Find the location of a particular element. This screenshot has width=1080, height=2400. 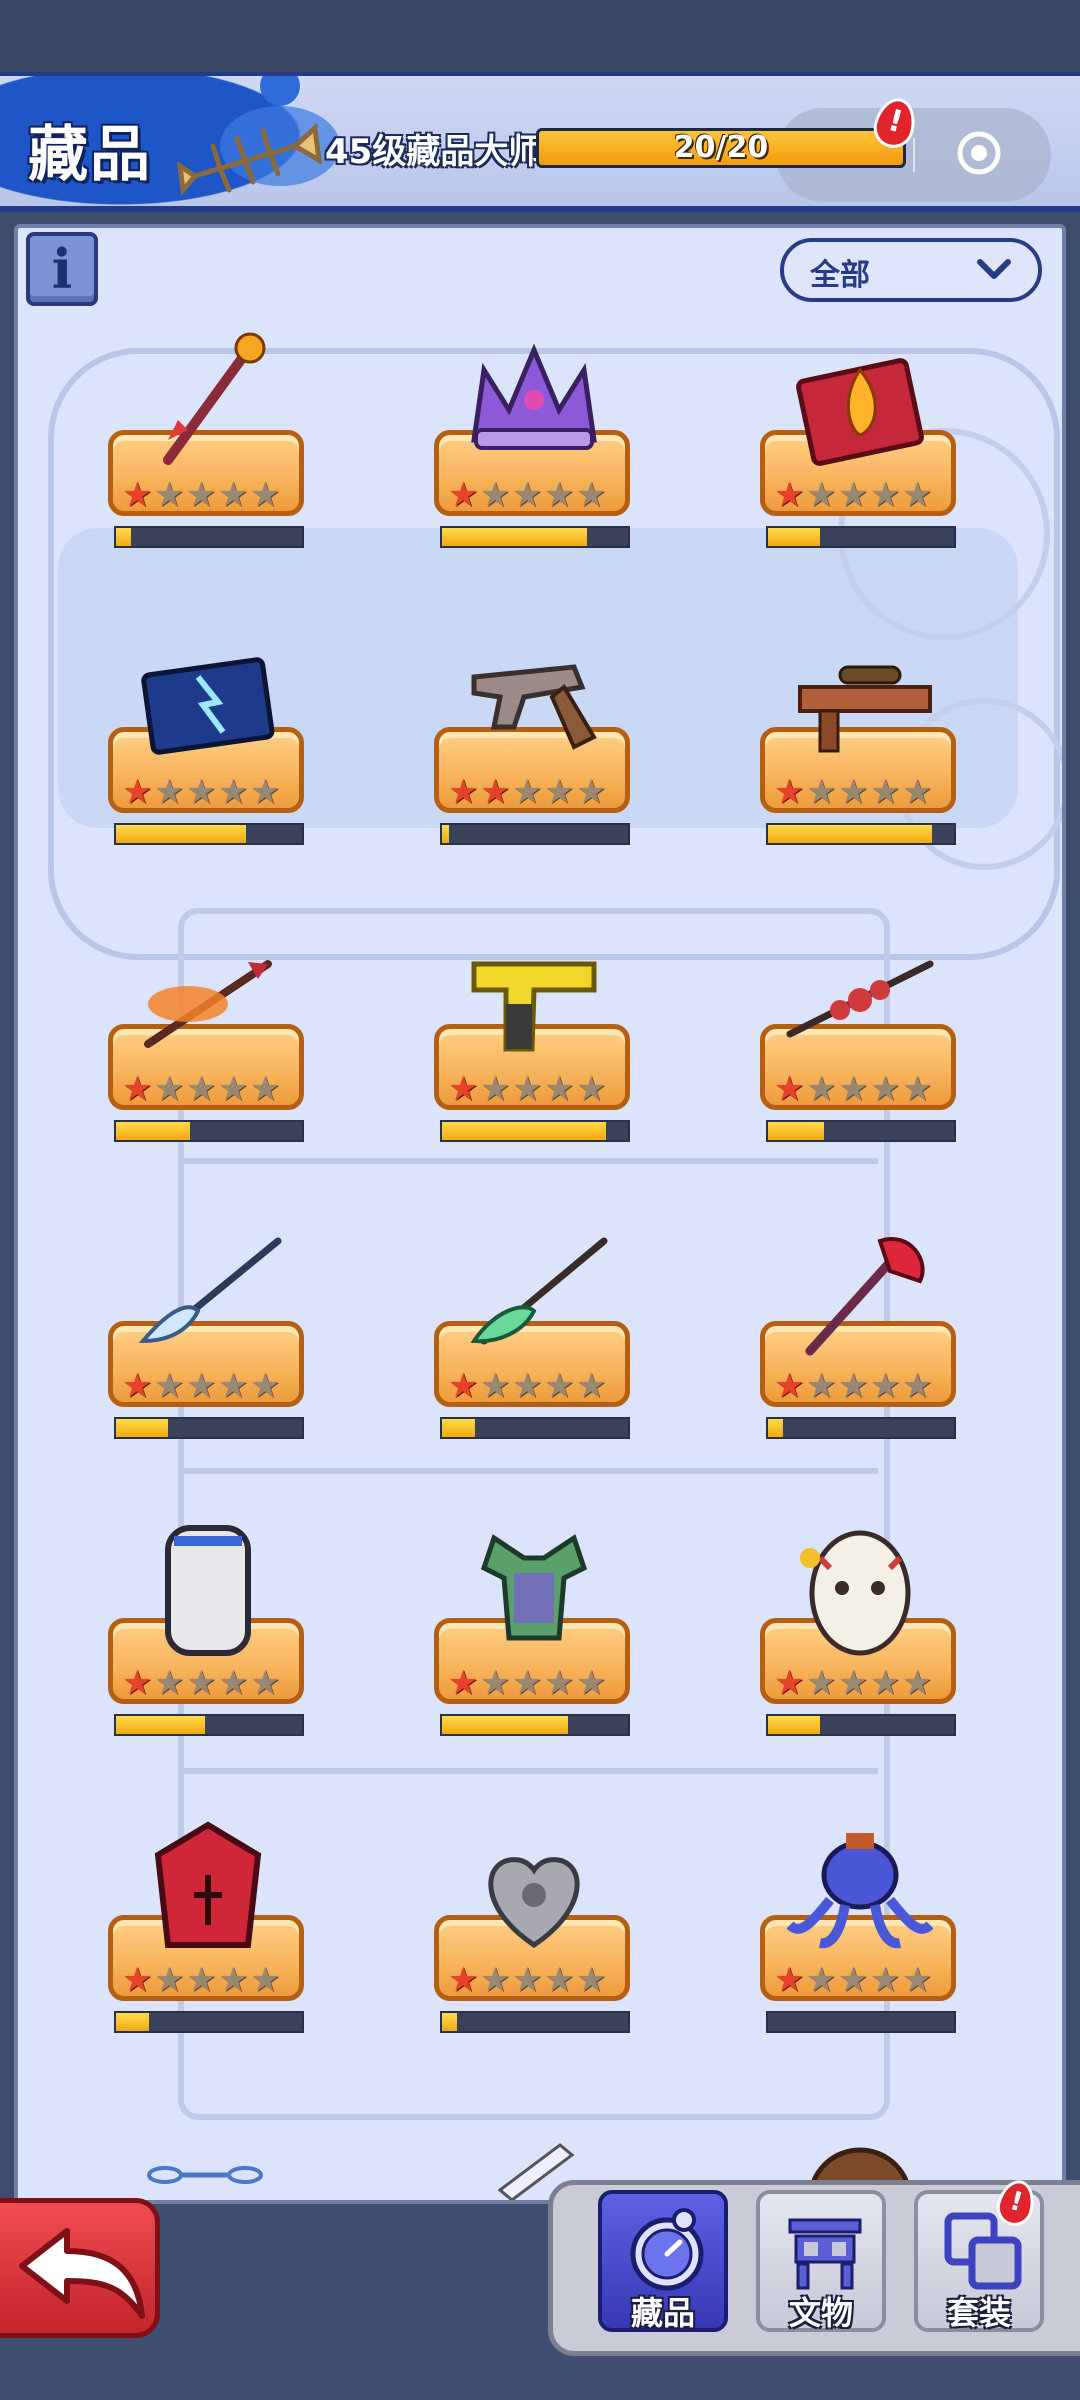

collection-item-red-coffin-shield: ★ ★ ★ ★ ★ is located at coordinates (208, 1945).